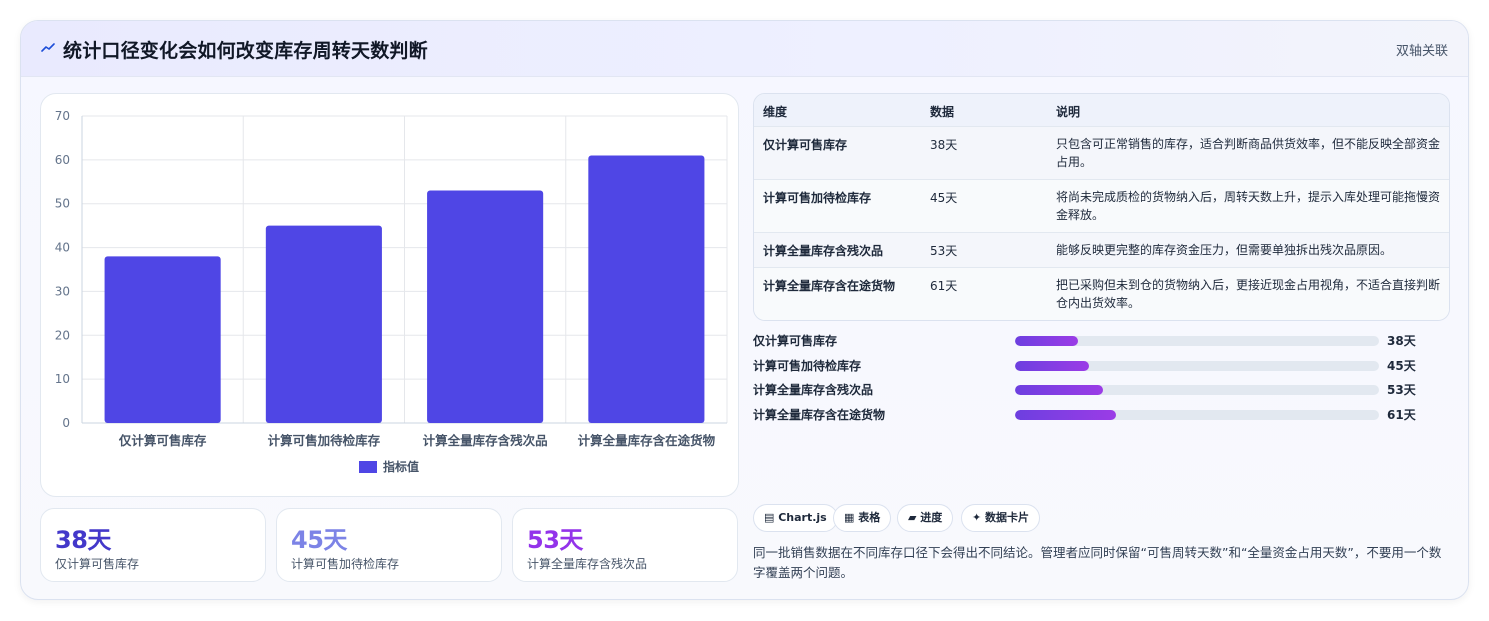 This screenshot has height=621, width=1489. Describe the element at coordinates (1401, 341) in the screenshot. I see `progress-value: 38天` at that location.